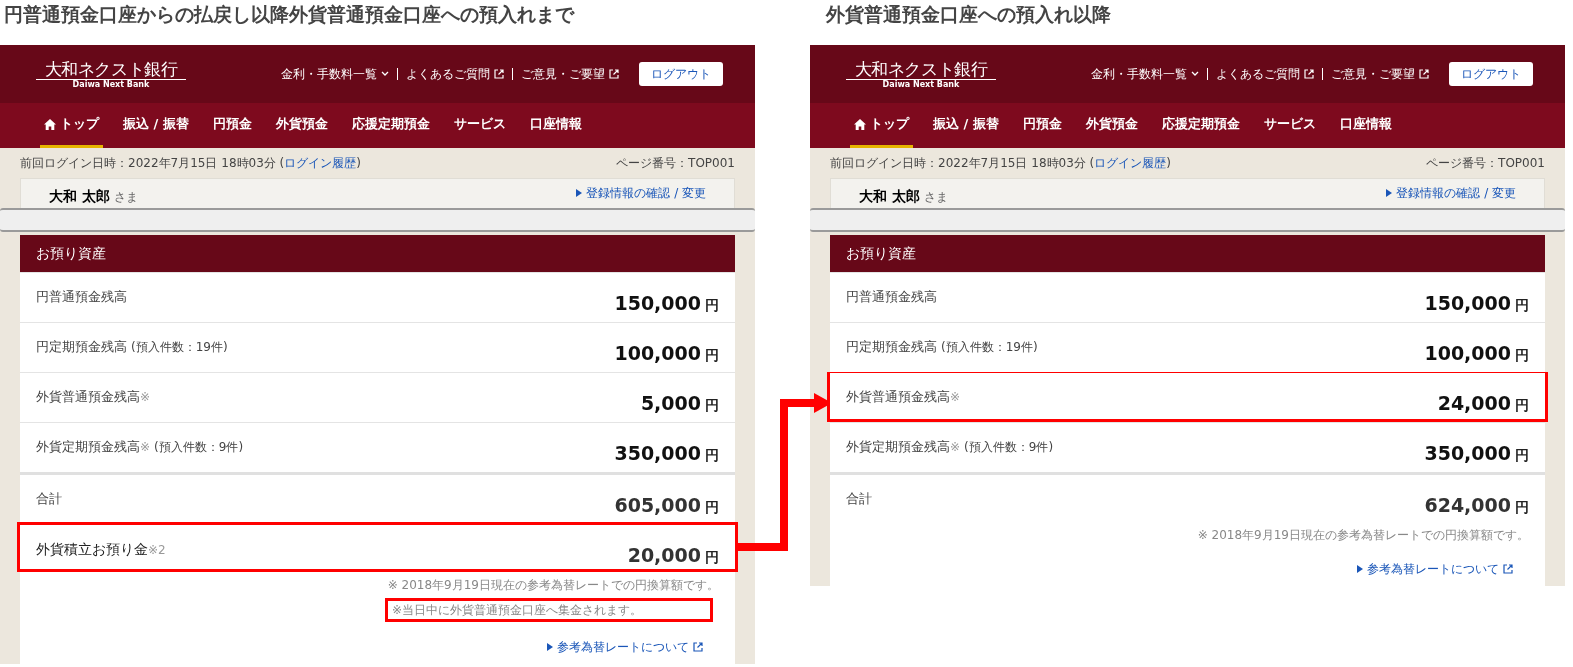 The height and width of the screenshot is (667, 1573). I want to click on amount: 24,000, so click(1474, 403).